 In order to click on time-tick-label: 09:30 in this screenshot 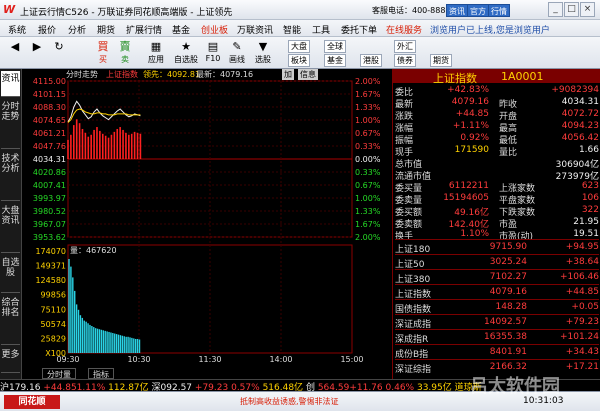, I will do `click(67, 359)`.